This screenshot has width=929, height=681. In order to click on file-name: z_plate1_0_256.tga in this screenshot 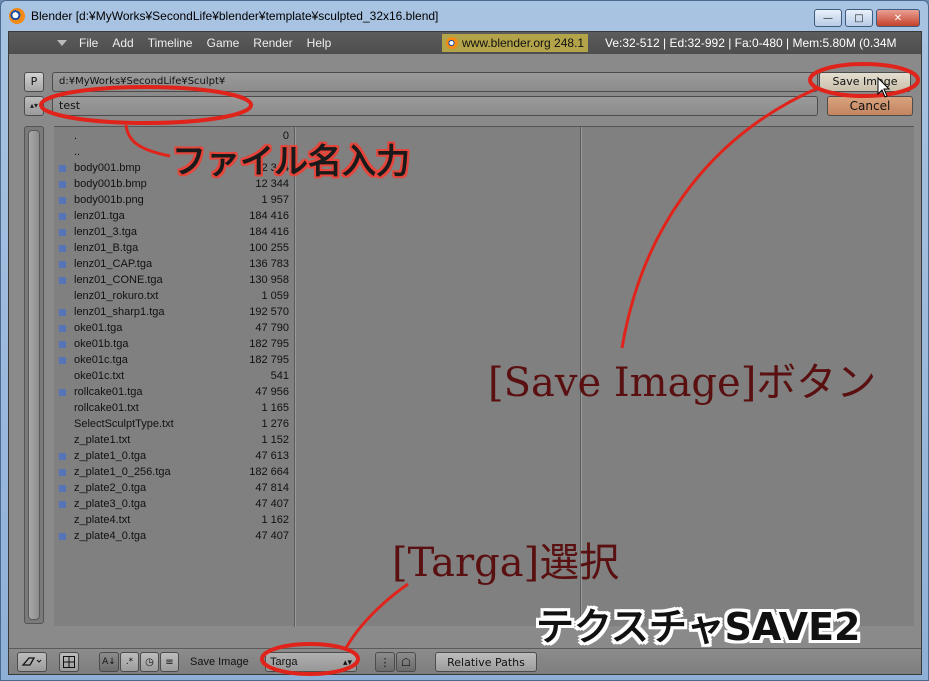, I will do `click(122, 472)`.